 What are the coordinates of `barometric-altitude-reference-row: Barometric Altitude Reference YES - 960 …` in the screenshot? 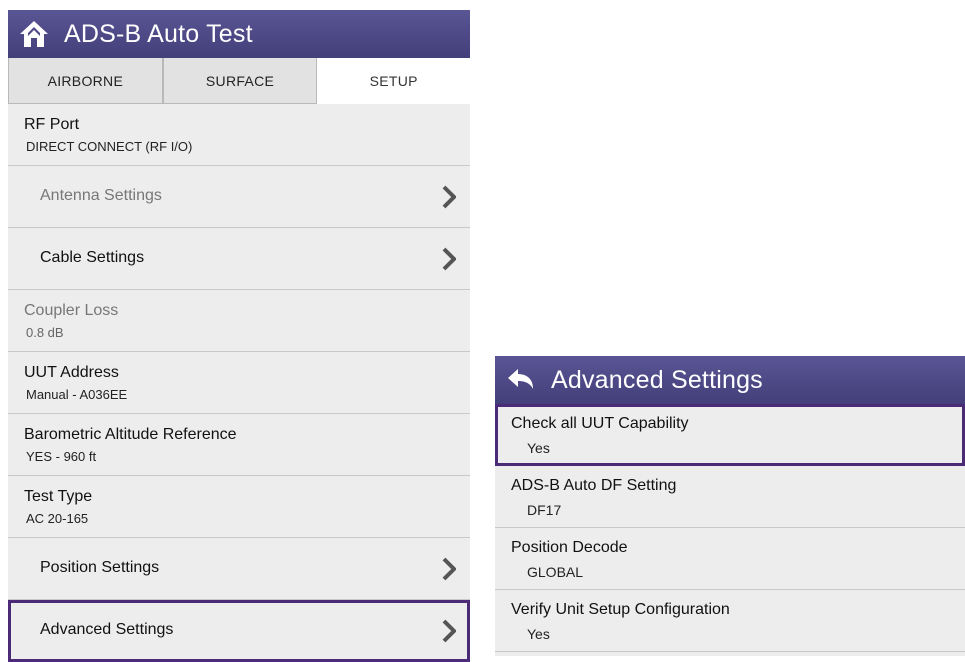 It's located at (239, 445).